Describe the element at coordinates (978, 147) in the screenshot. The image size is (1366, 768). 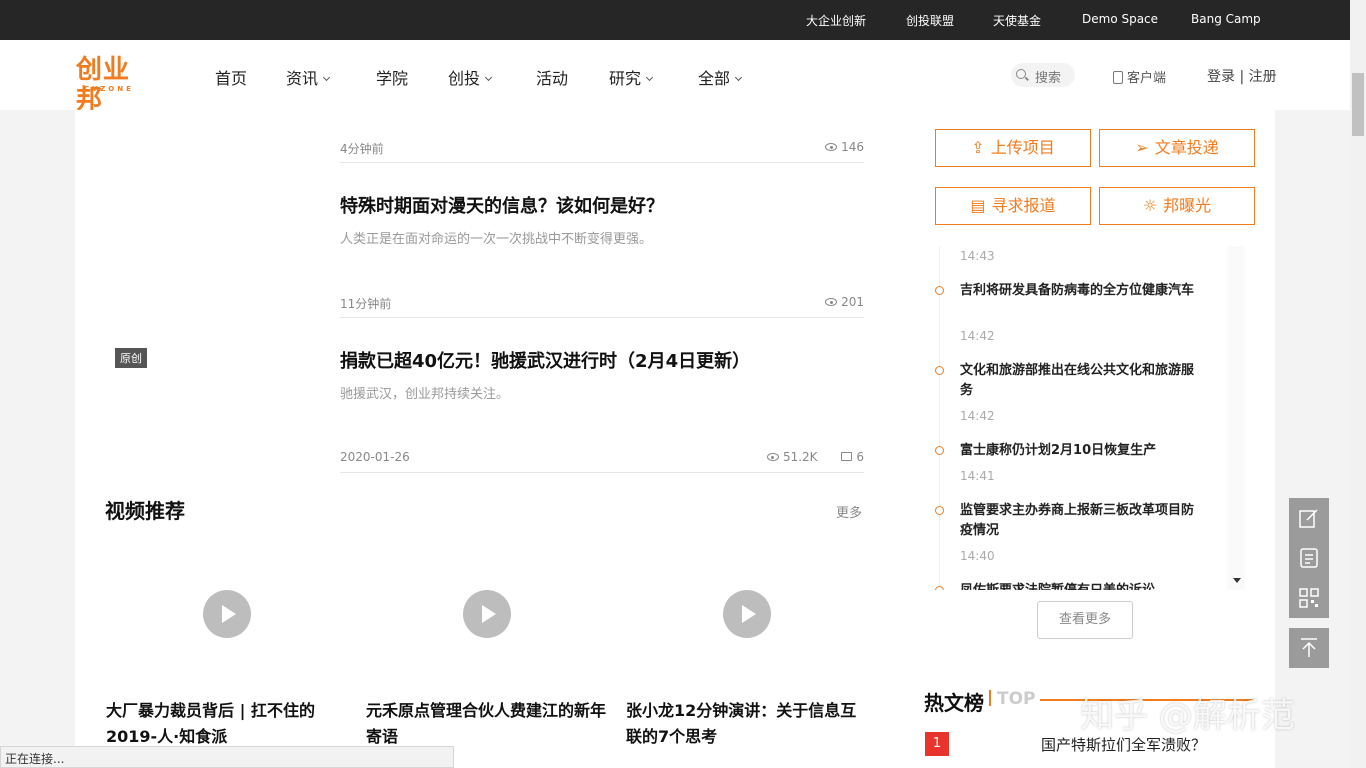
I see `upload-icon: ⇪` at that location.